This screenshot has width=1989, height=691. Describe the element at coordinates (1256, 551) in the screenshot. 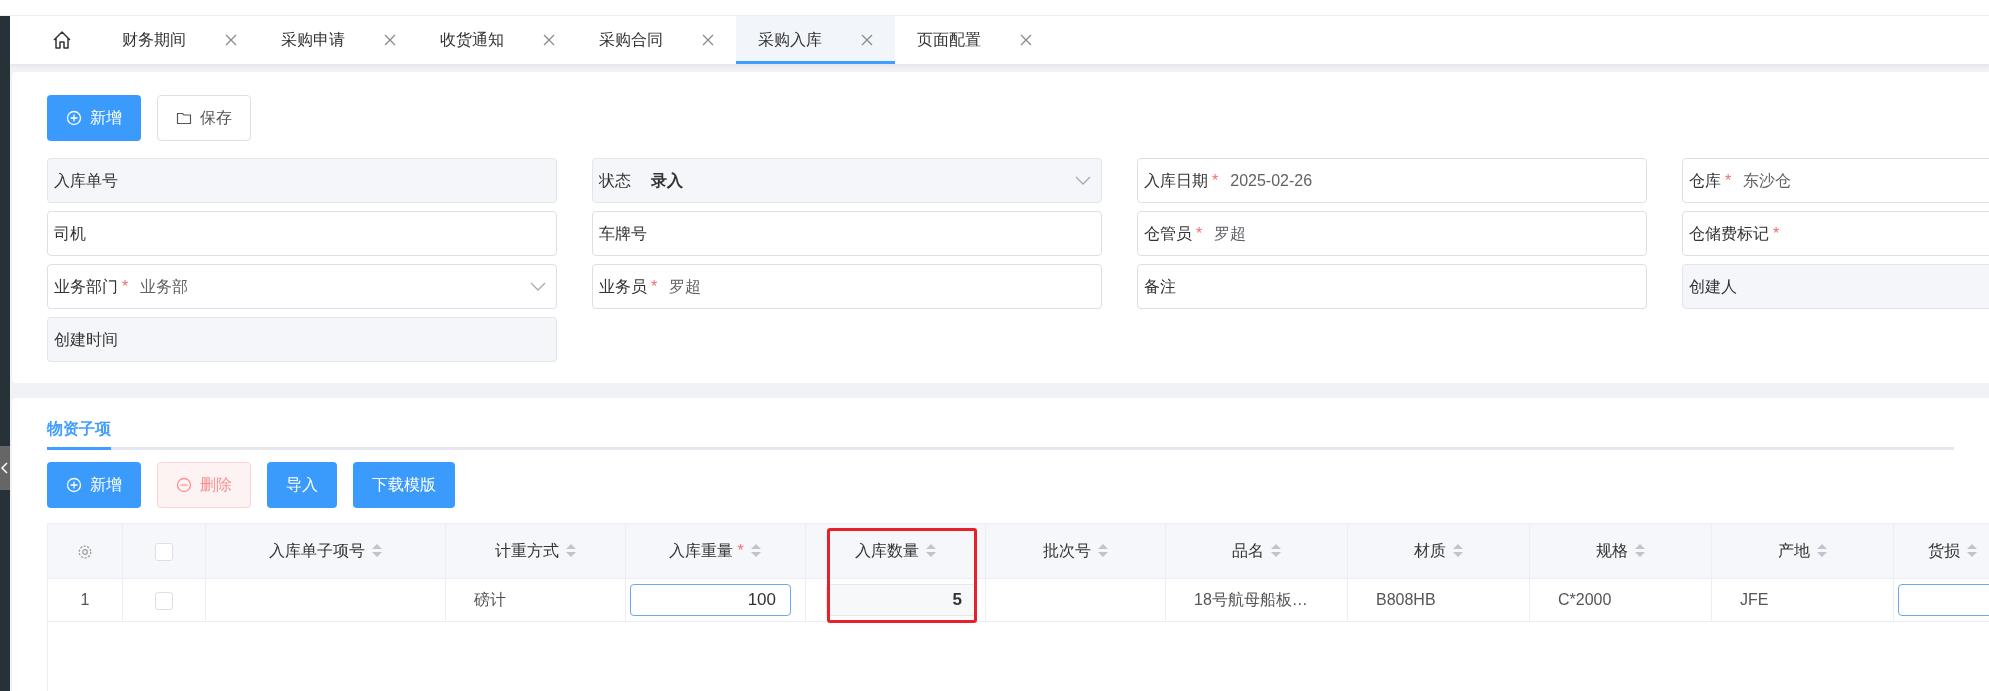

I see `column-header: 品名` at that location.